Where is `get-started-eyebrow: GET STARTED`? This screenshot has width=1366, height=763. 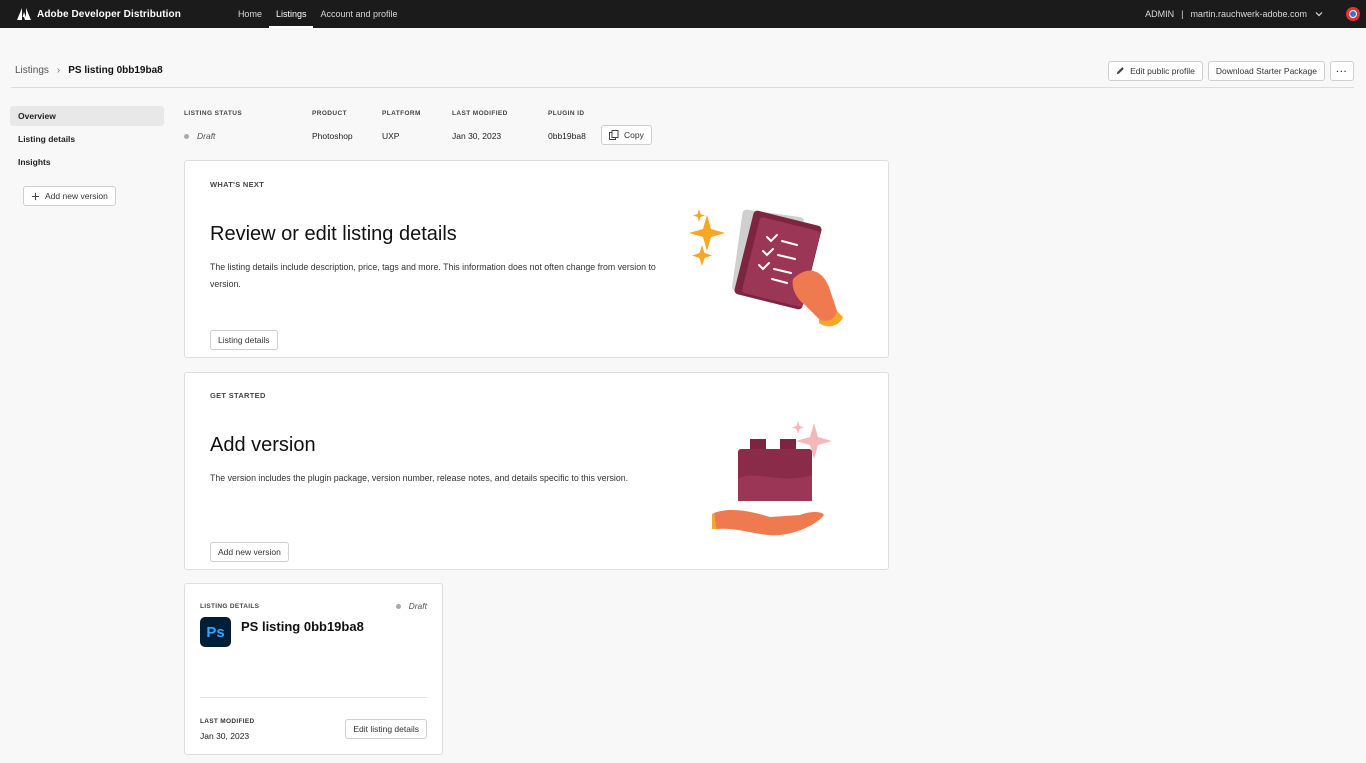
get-started-eyebrow: GET STARTED is located at coordinates (238, 395).